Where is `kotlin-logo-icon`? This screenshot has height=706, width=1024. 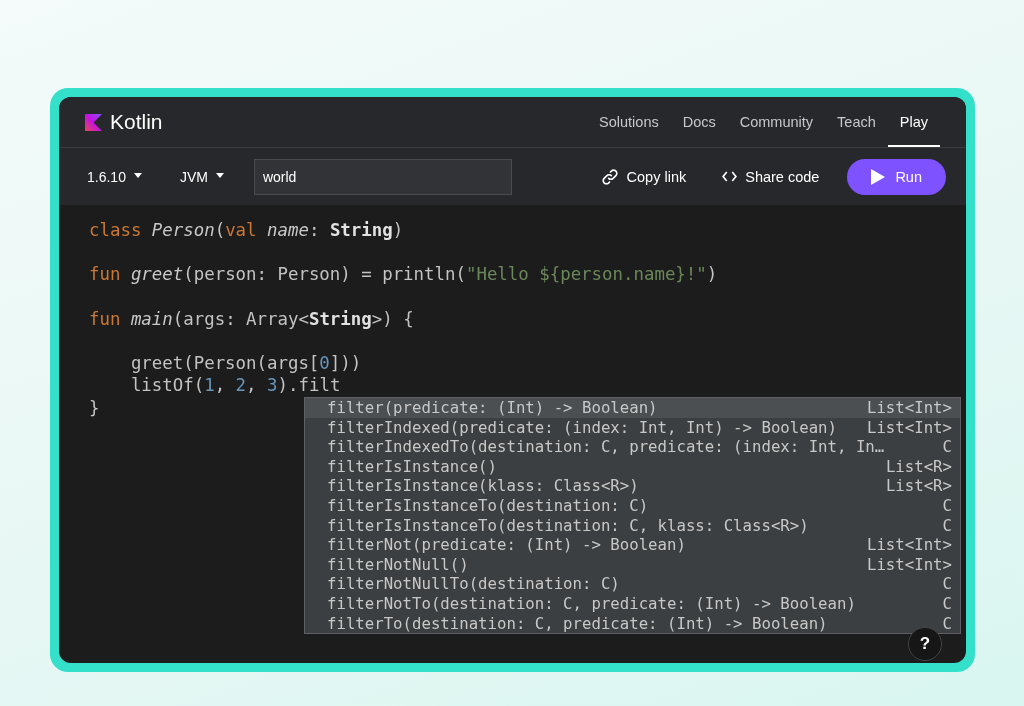
kotlin-logo-icon is located at coordinates (93, 122).